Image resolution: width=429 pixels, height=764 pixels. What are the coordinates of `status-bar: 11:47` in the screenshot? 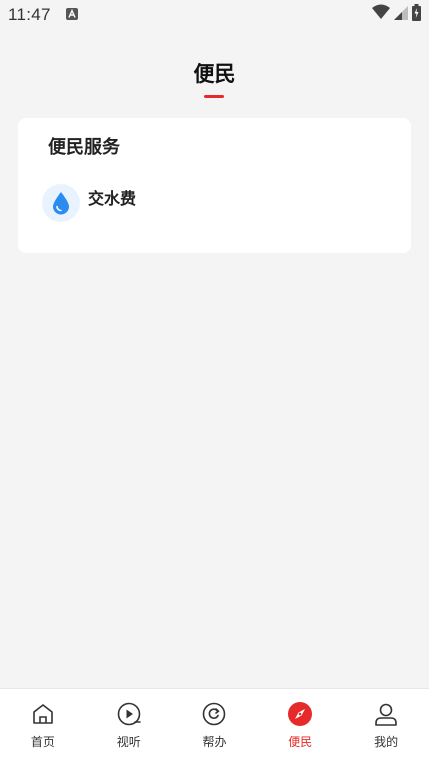 It's located at (214, 15).